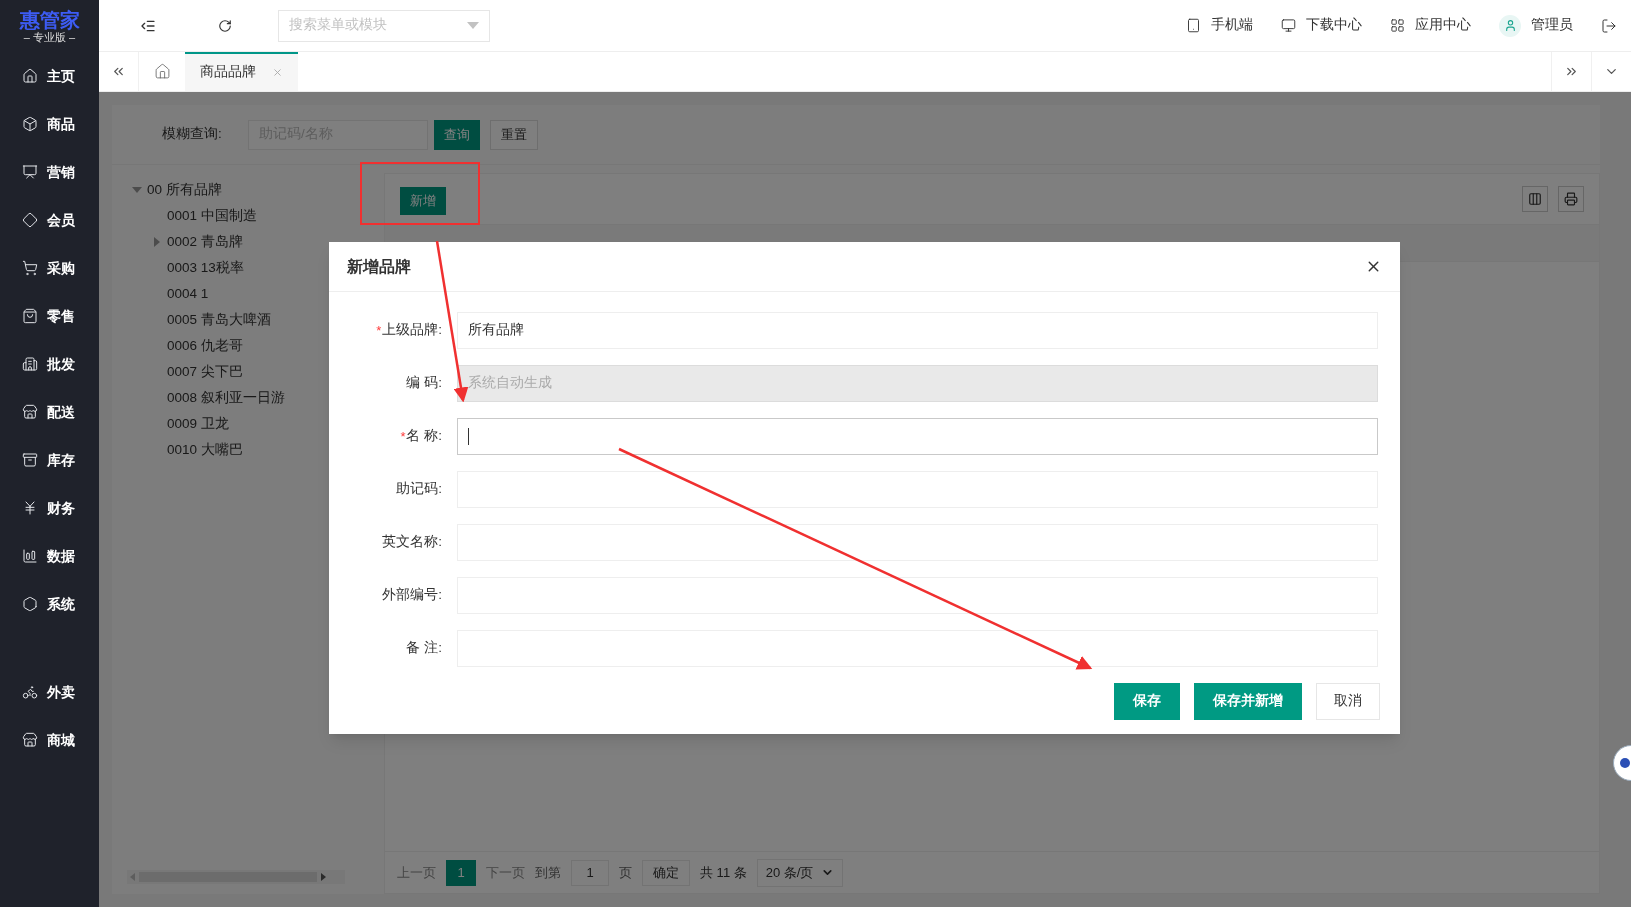 The height and width of the screenshot is (907, 1631). I want to click on chart-monitor-icon, so click(30, 172).